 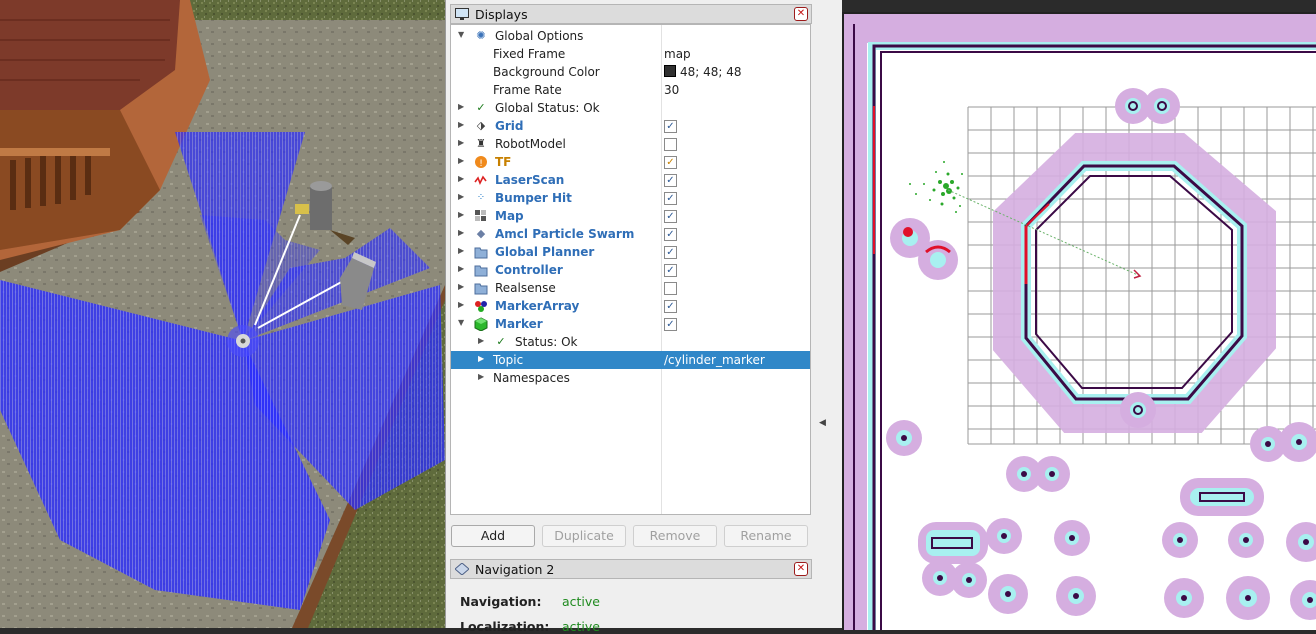 What do you see at coordinates (630, 162) in the screenshot?
I see `tree-row-tf: ▶ ! TF ✓` at bounding box center [630, 162].